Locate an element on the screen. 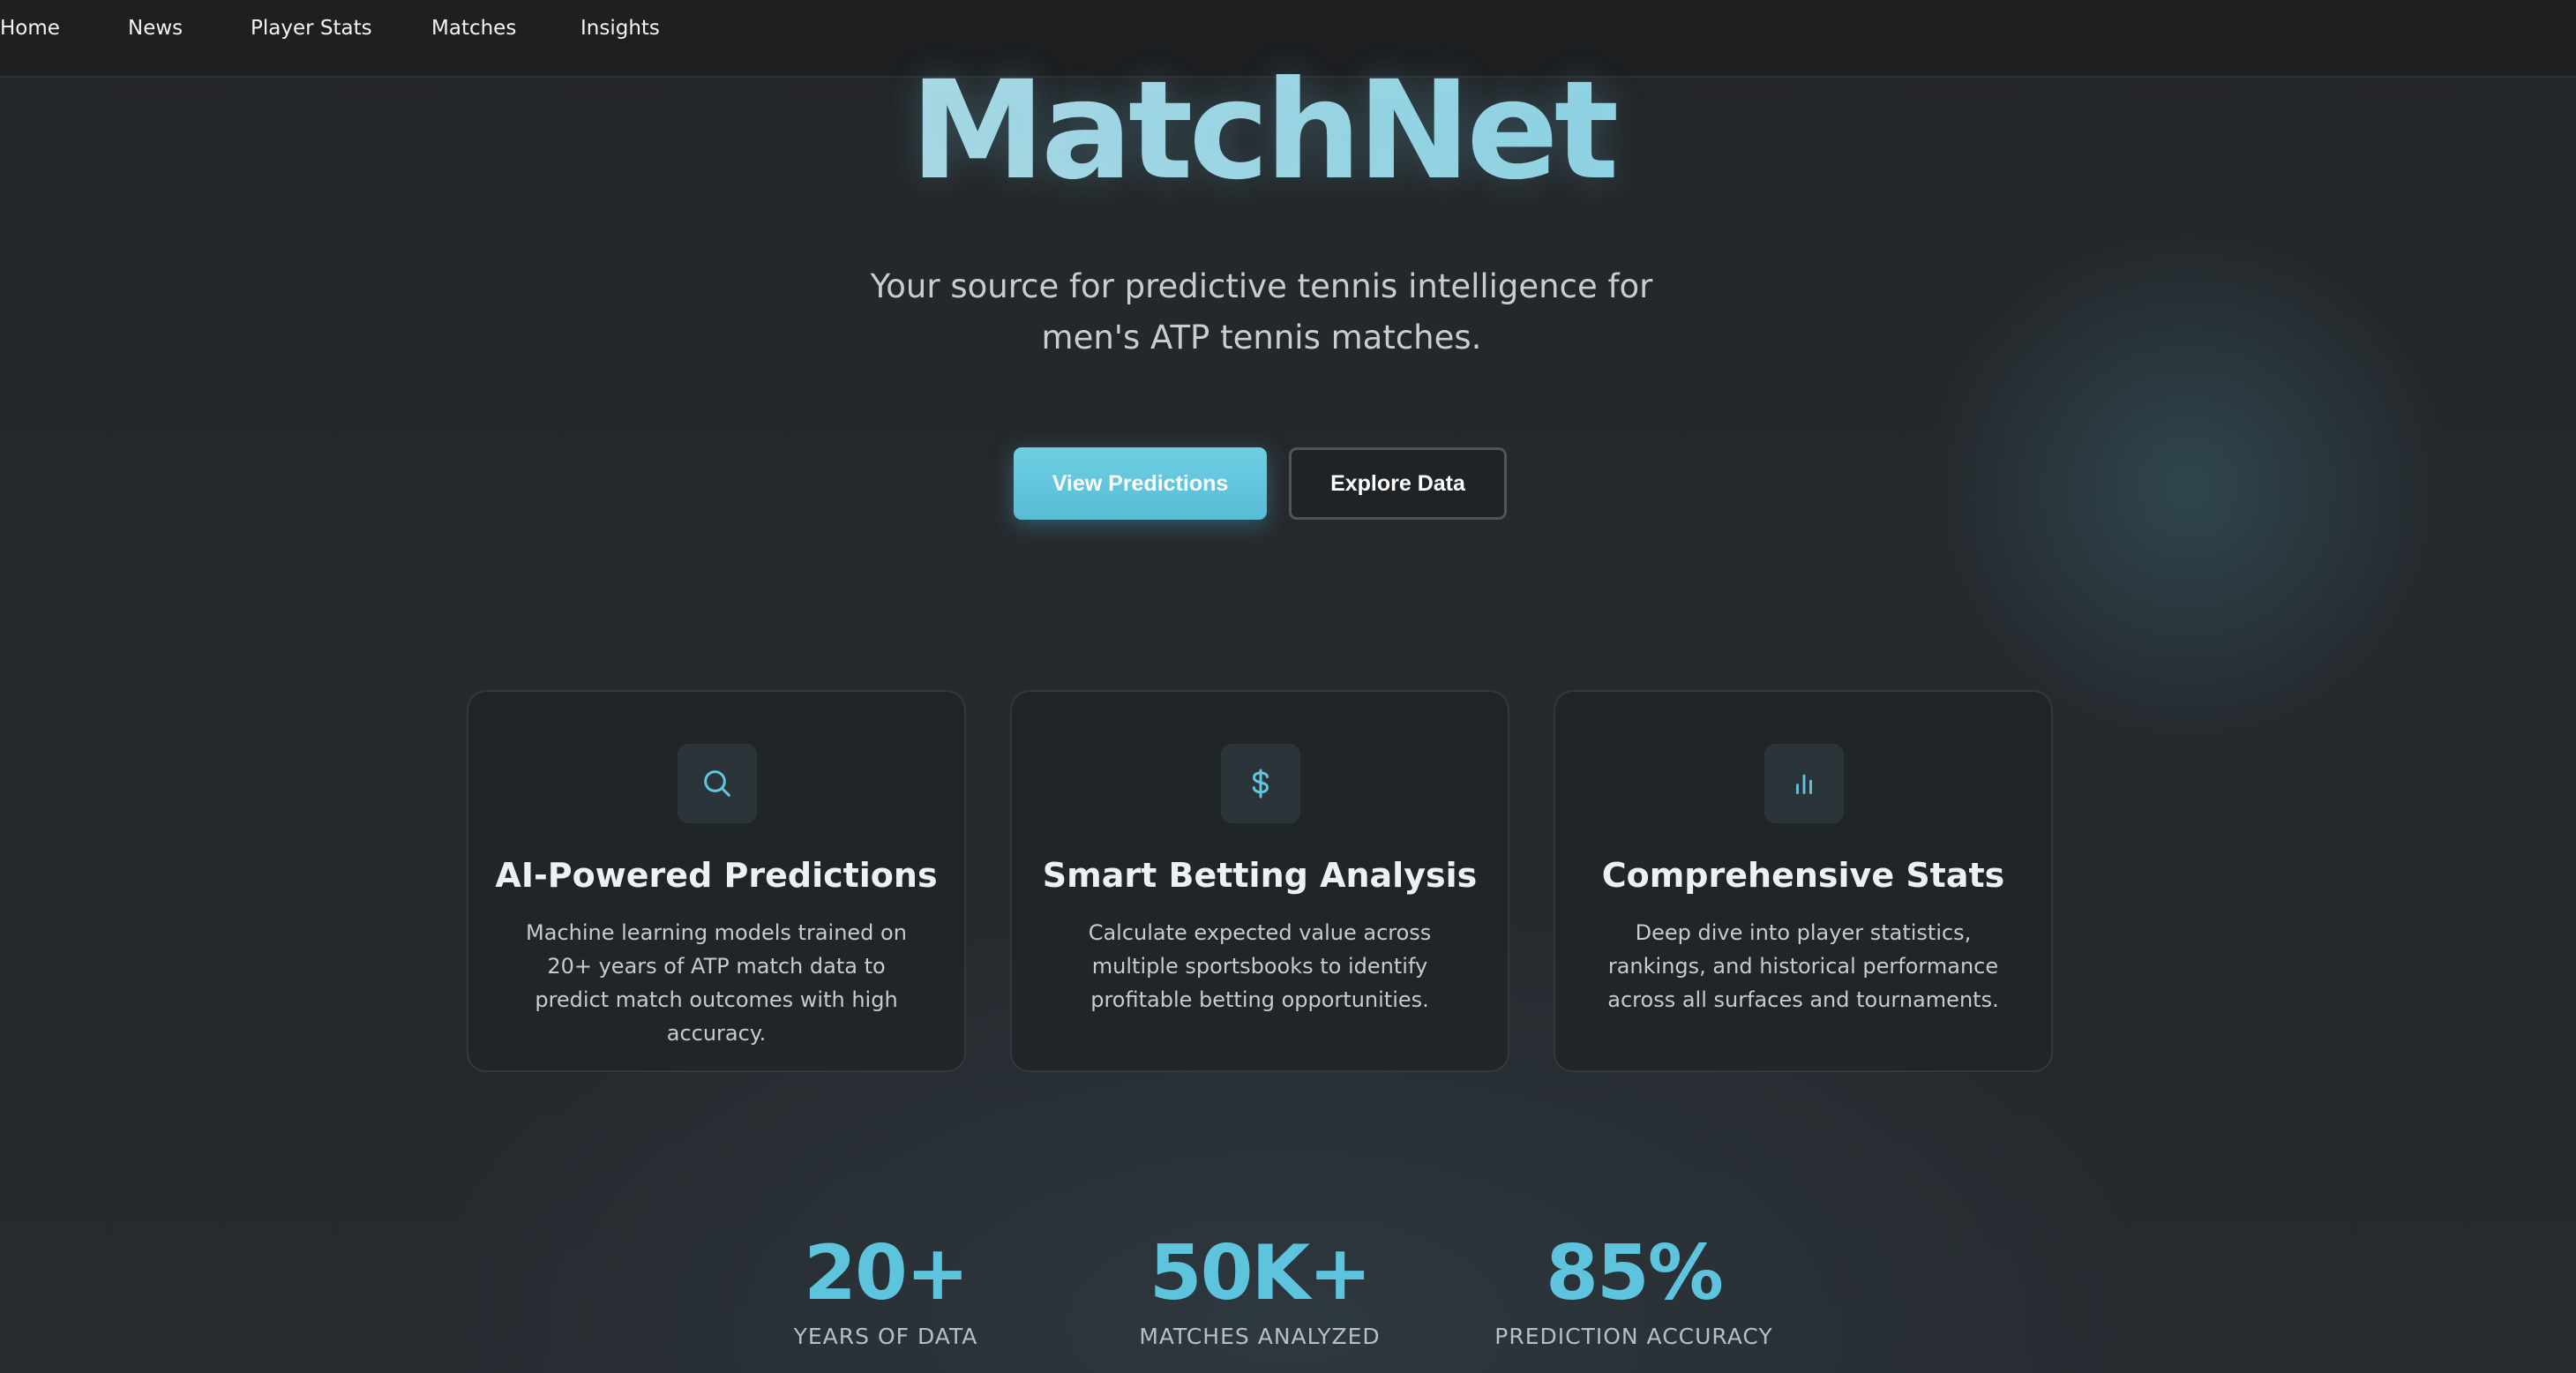 The width and height of the screenshot is (2576, 1373). nav-item-player-stats: Player Stats is located at coordinates (312, 29).